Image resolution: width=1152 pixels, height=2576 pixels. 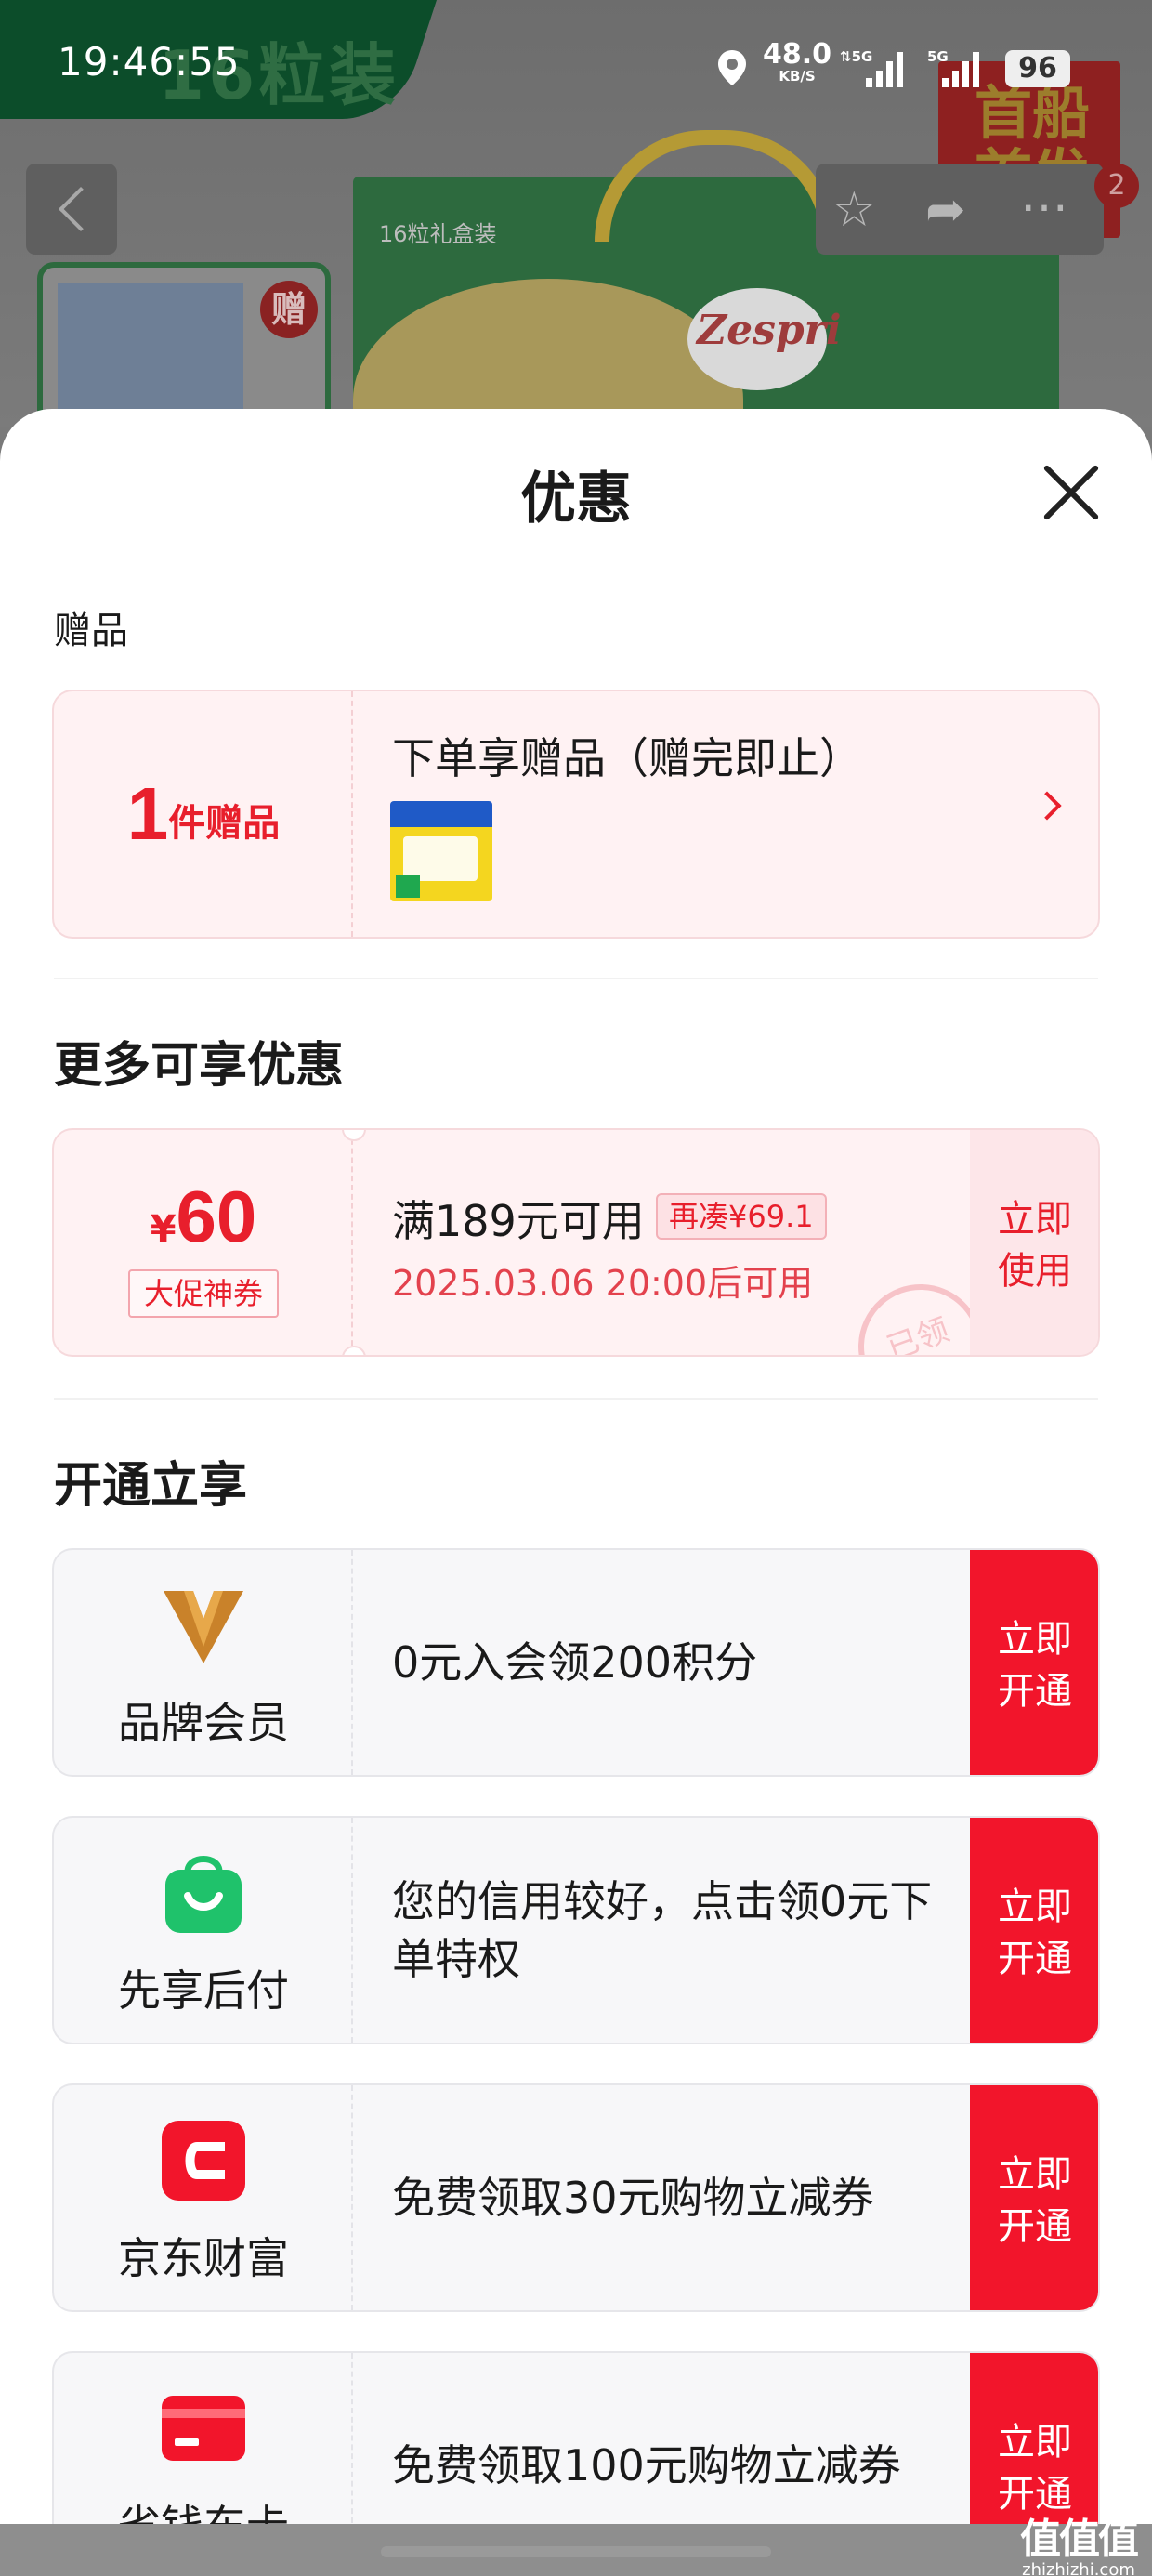 I want to click on gift-product-image, so click(x=441, y=851).